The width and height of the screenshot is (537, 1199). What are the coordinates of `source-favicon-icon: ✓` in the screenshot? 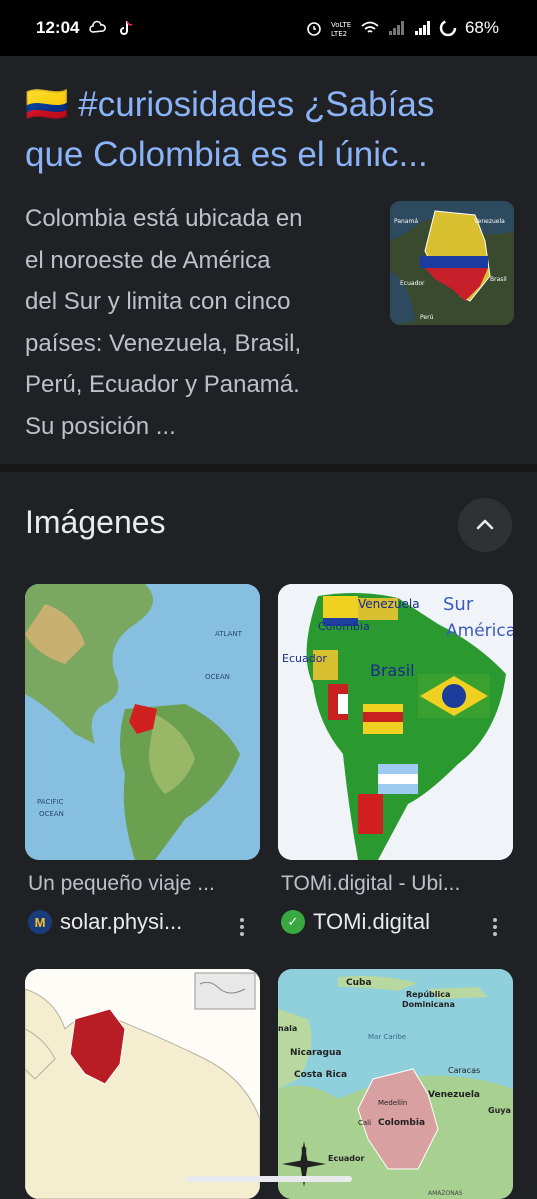 It's located at (293, 922).